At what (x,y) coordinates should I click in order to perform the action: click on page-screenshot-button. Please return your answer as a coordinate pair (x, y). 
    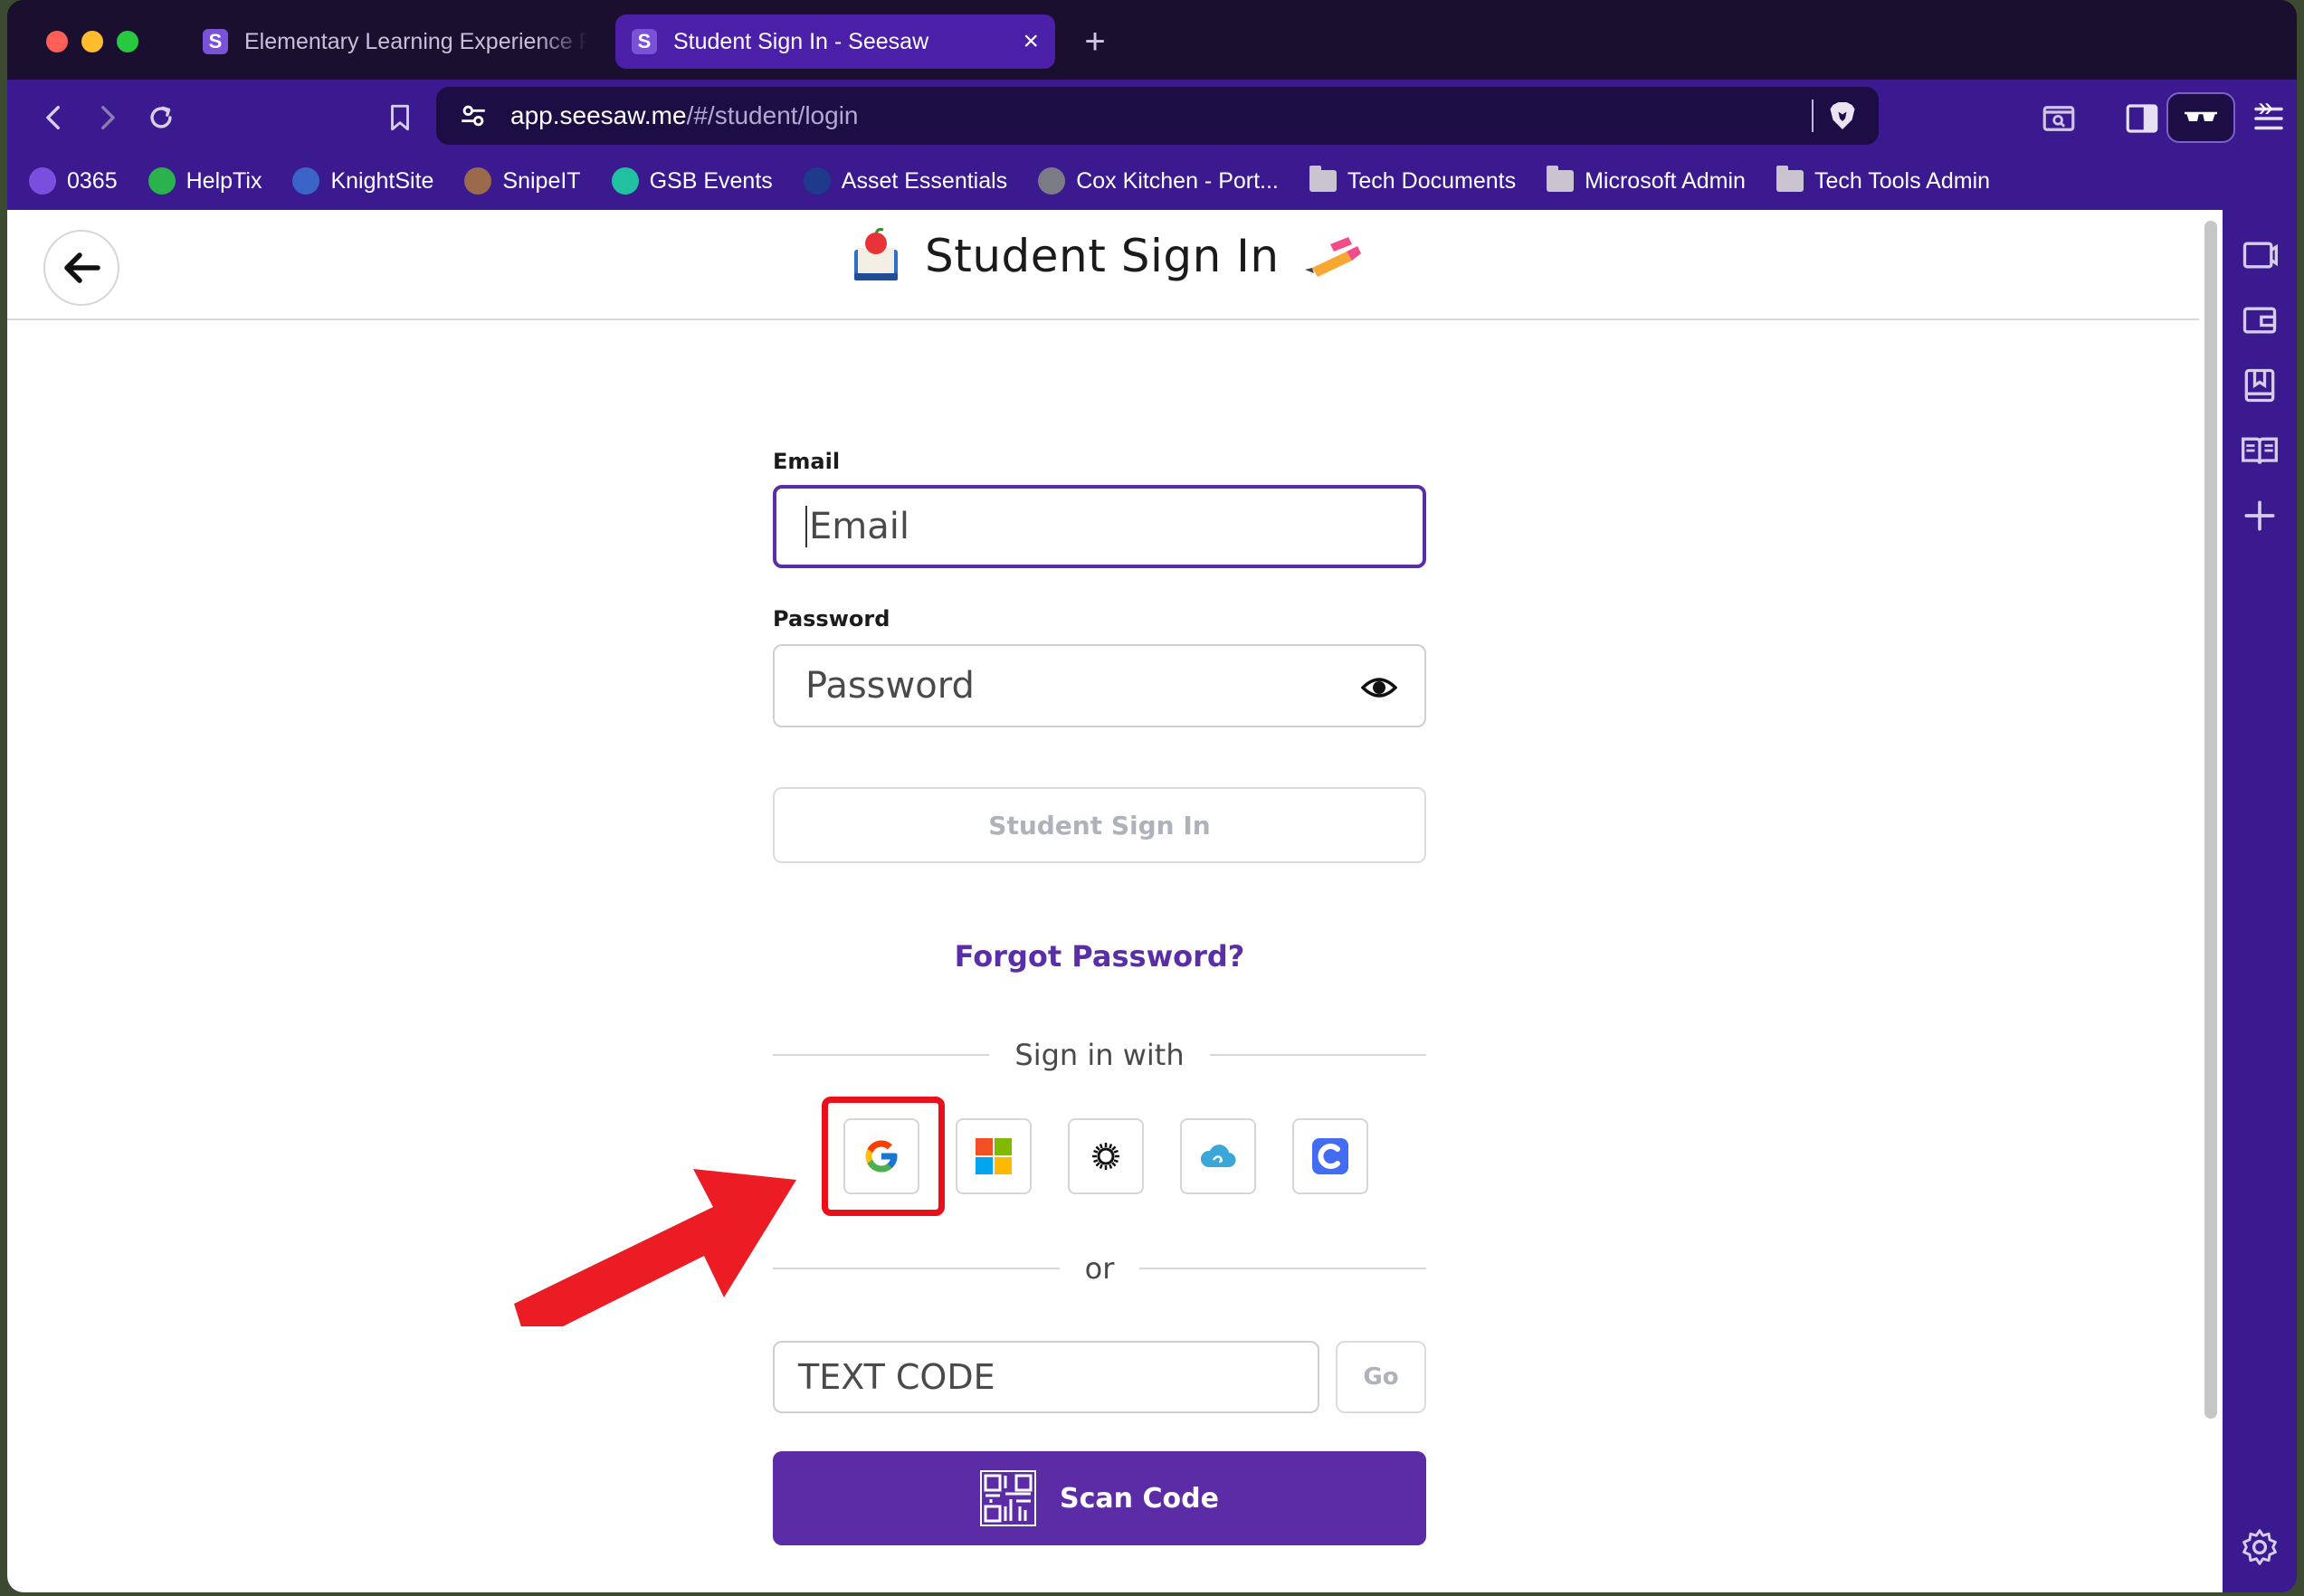
    Looking at the image, I should click on (2059, 119).